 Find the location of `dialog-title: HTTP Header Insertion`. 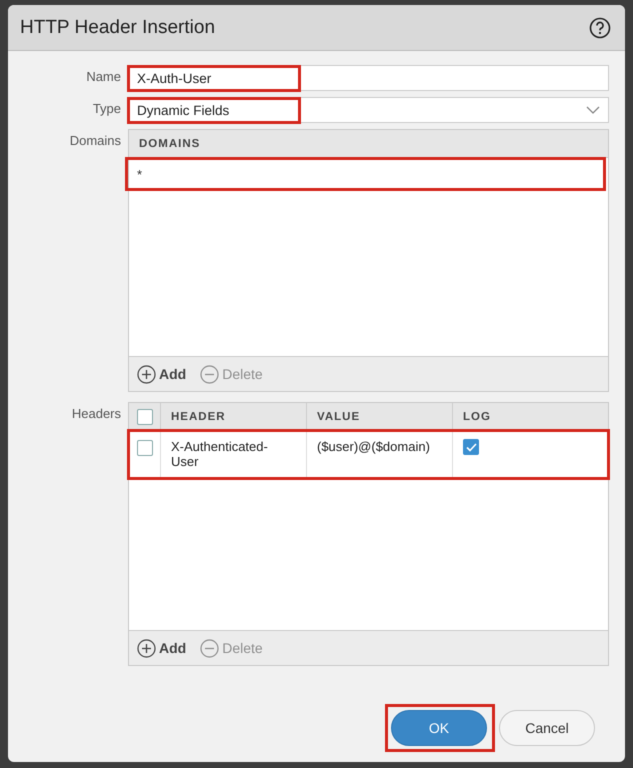

dialog-title: HTTP Header Insertion is located at coordinates (118, 27).